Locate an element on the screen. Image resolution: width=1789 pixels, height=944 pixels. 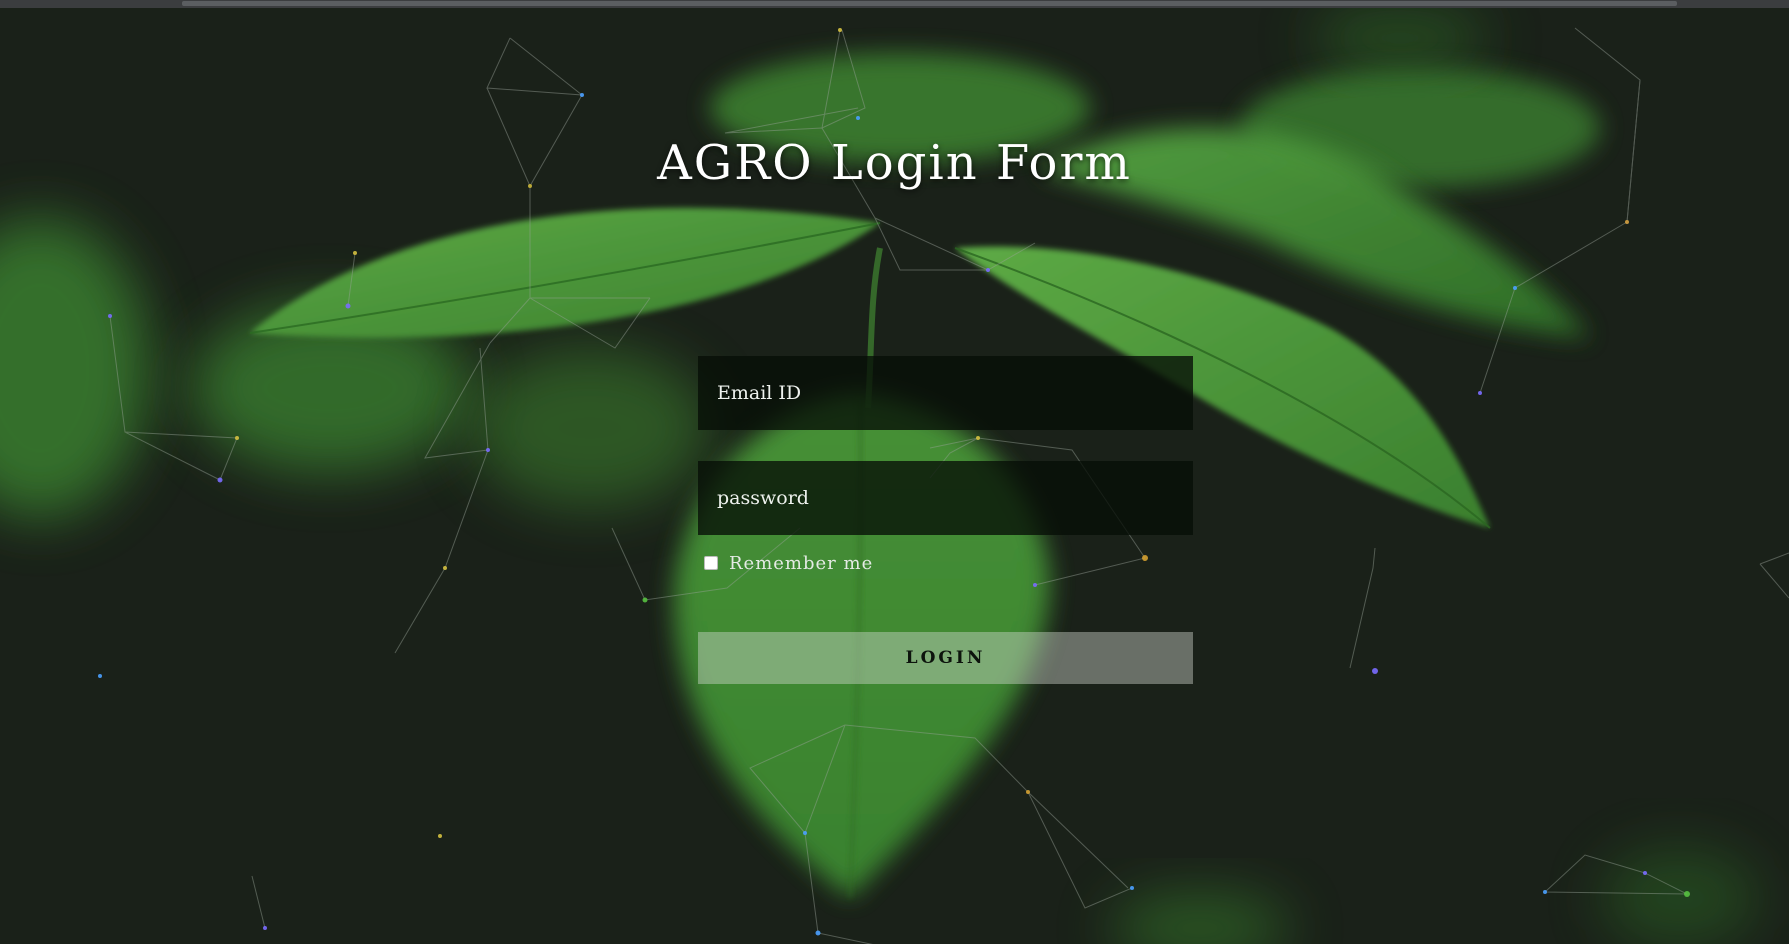
page-title: AGRO Login Form is located at coordinates (894, 163).